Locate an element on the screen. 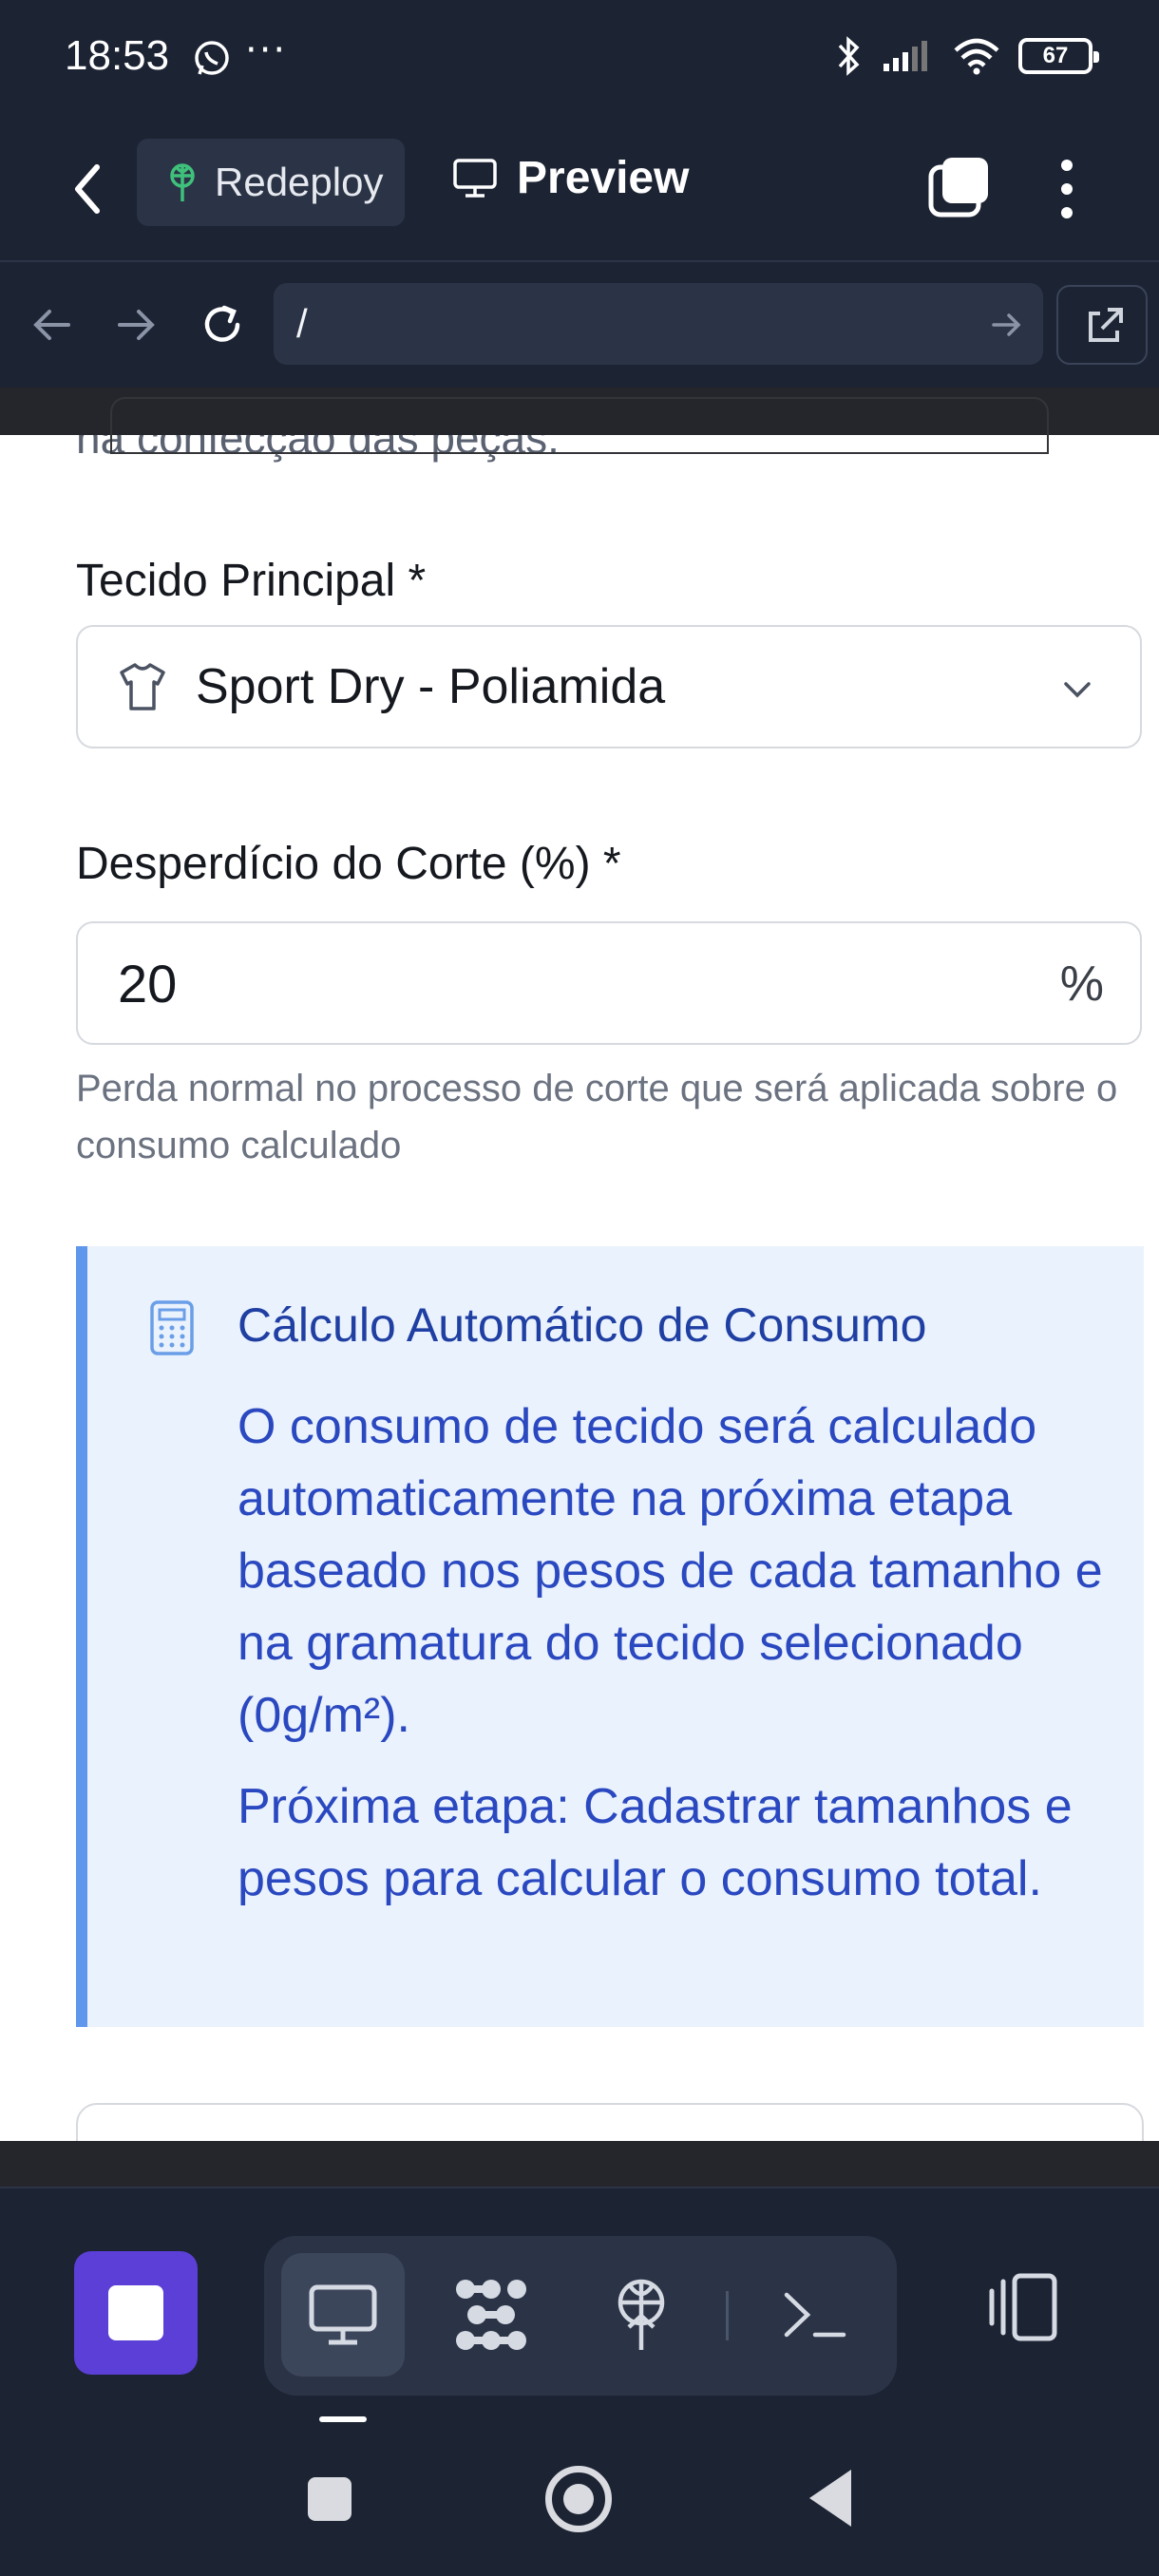 The image size is (1159, 2576). waste-input: 20 % is located at coordinates (609, 983).